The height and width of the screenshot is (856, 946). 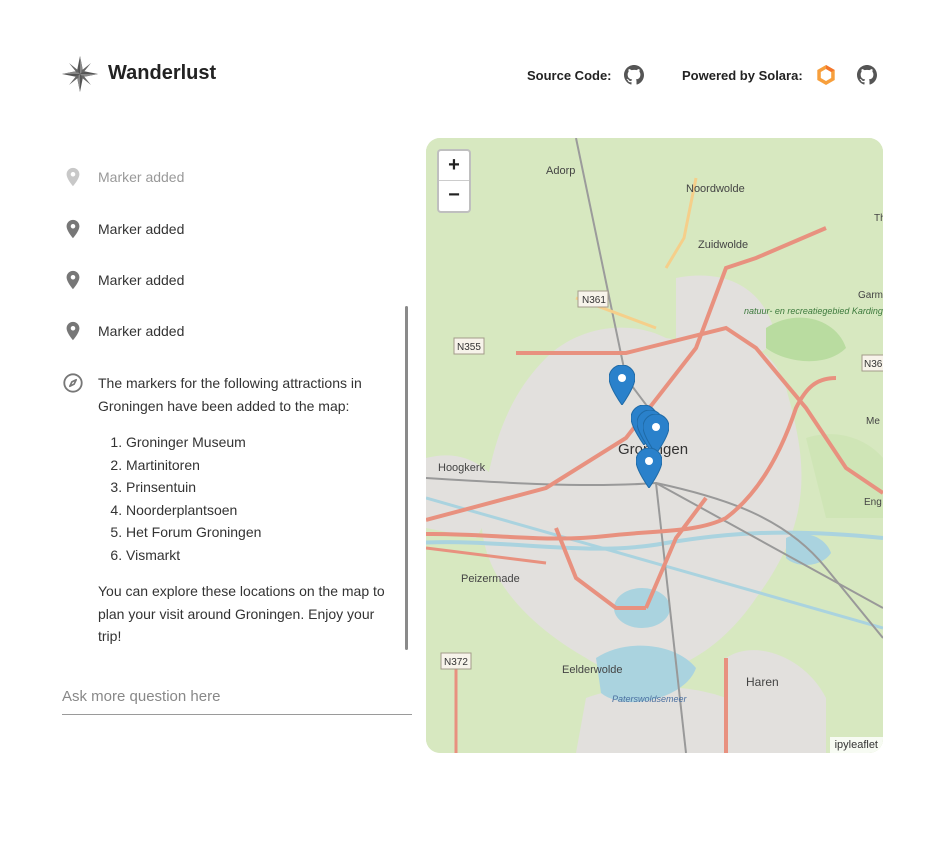 What do you see at coordinates (762, 682) in the screenshot?
I see `place-label: Haren` at bounding box center [762, 682].